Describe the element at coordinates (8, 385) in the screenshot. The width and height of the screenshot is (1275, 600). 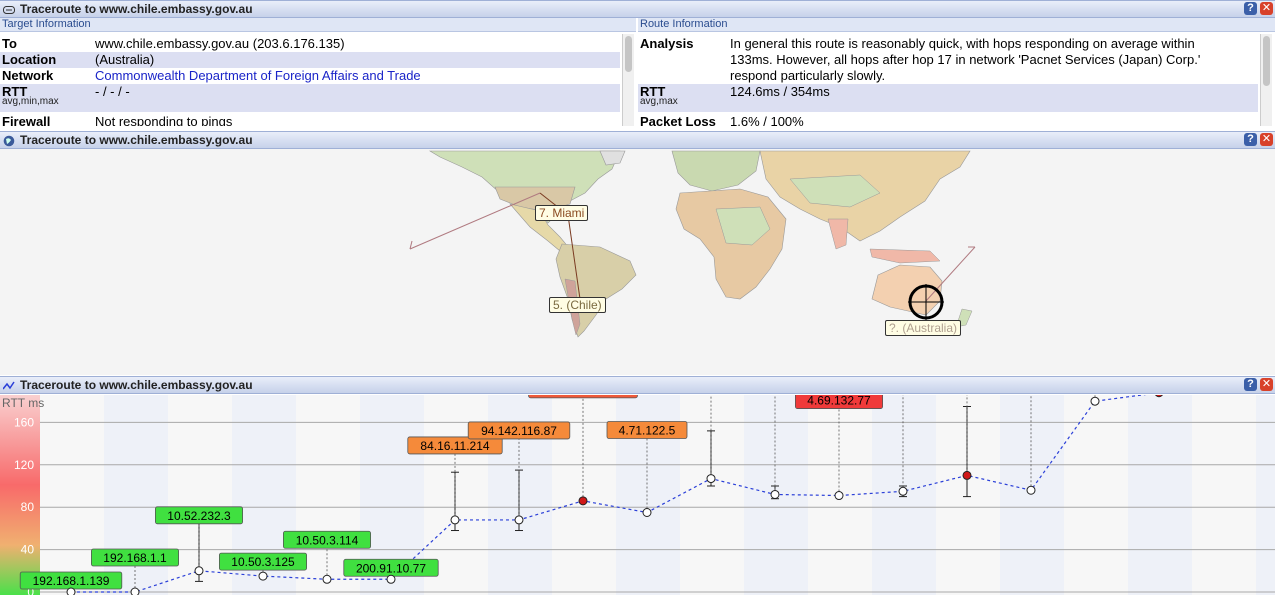
I see `line-chart-icon` at that location.